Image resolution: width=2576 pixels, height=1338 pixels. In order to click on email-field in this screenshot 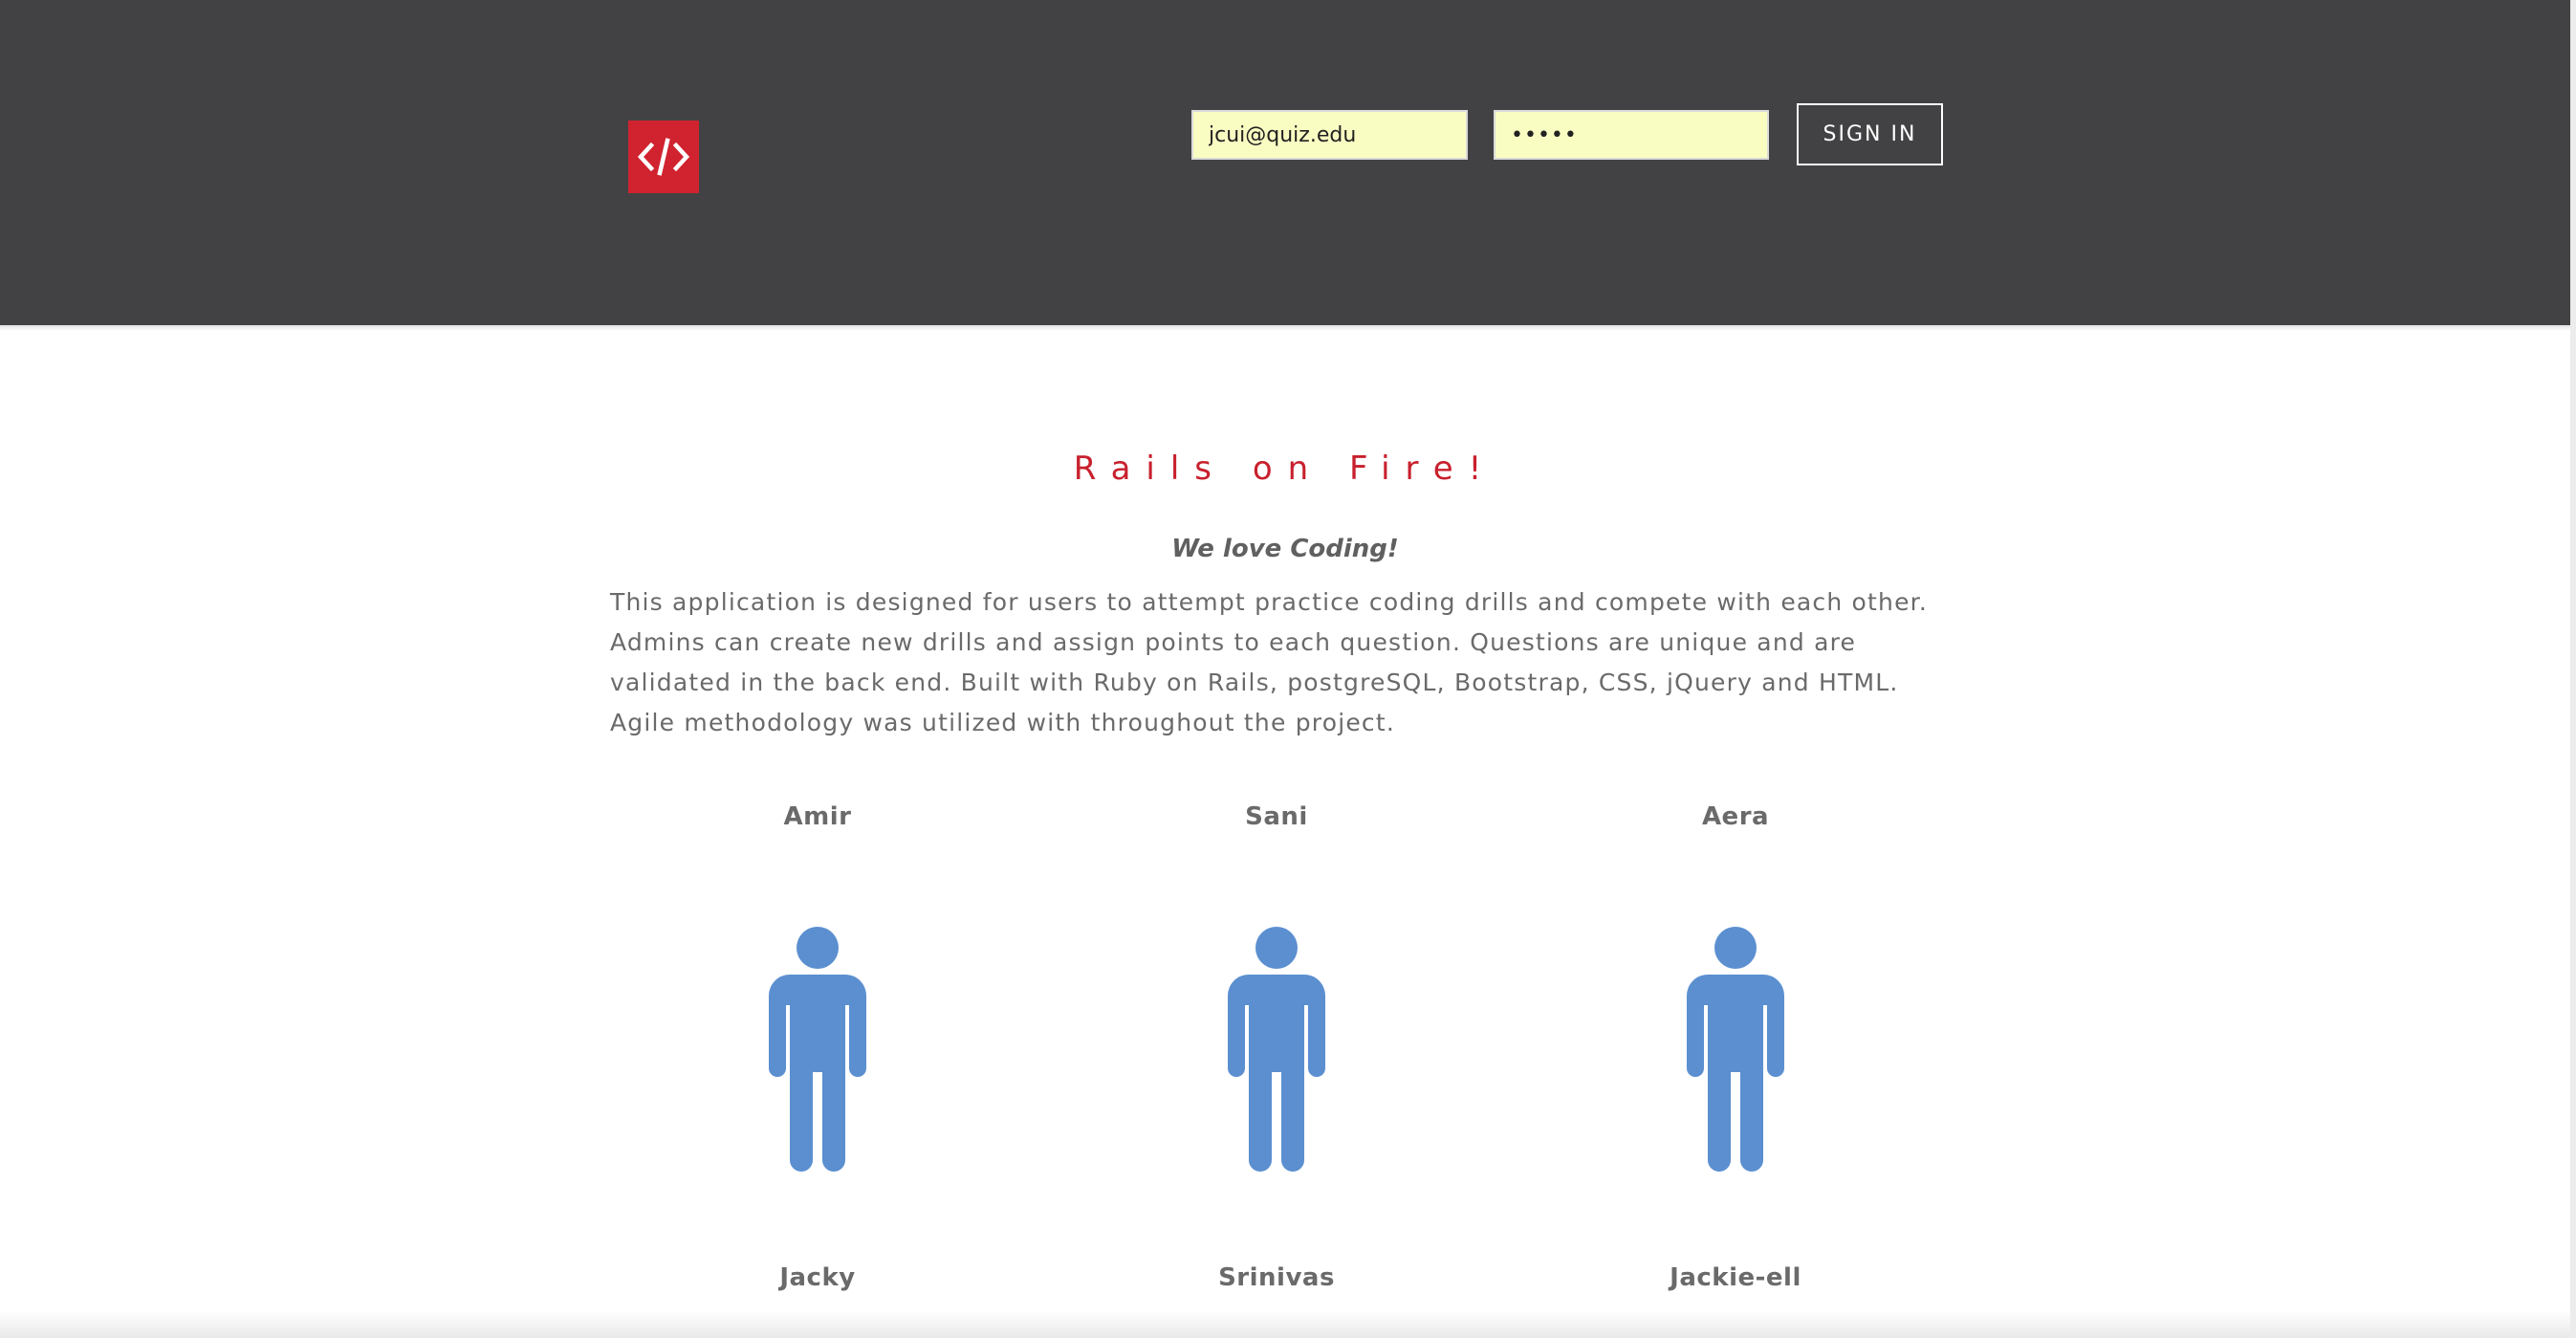, I will do `click(1329, 135)`.